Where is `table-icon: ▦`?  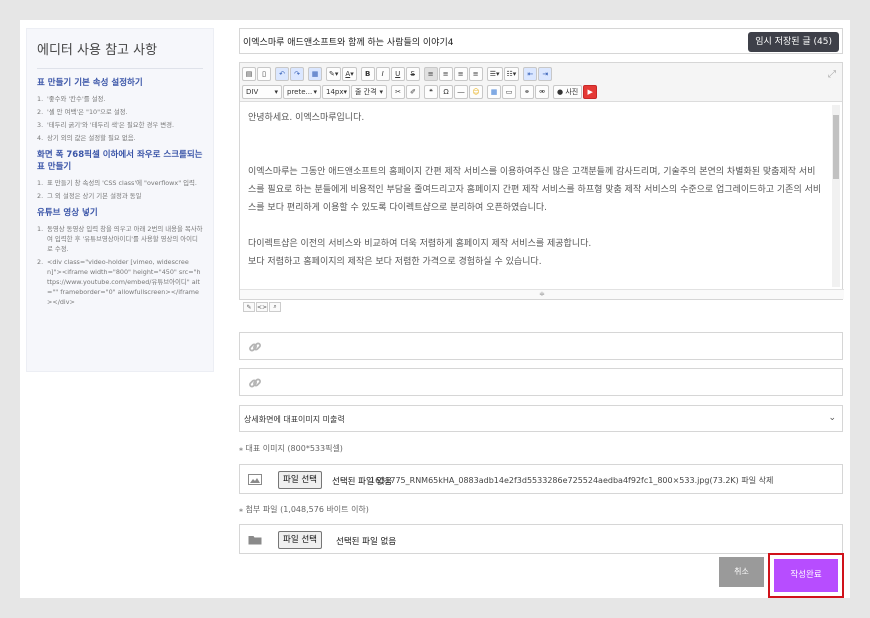
table-icon: ▦ is located at coordinates (494, 92).